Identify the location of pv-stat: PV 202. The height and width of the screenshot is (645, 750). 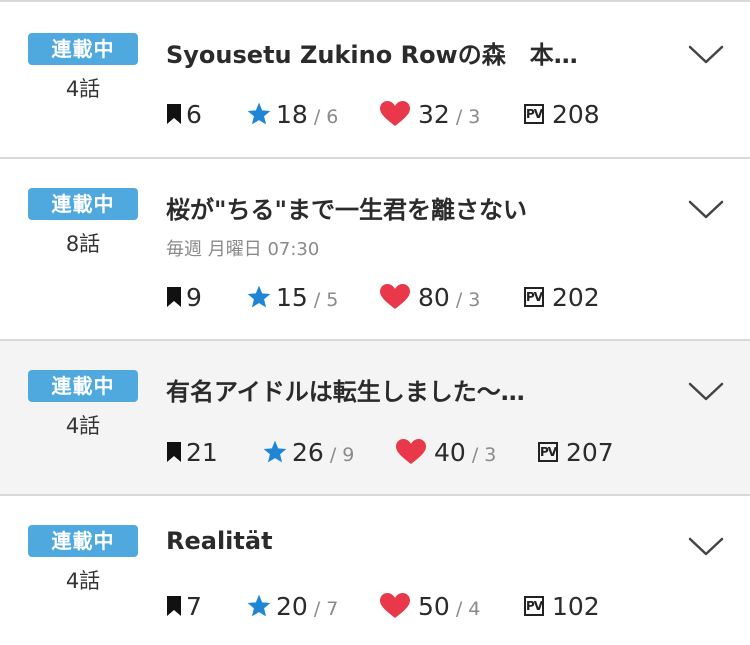
(562, 297).